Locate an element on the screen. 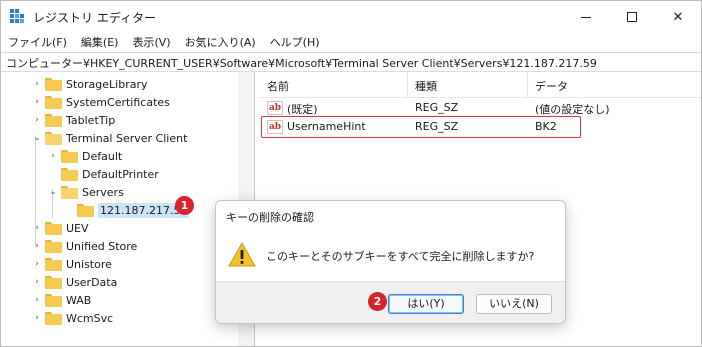  menu-view: 表示(V) is located at coordinates (151, 42).